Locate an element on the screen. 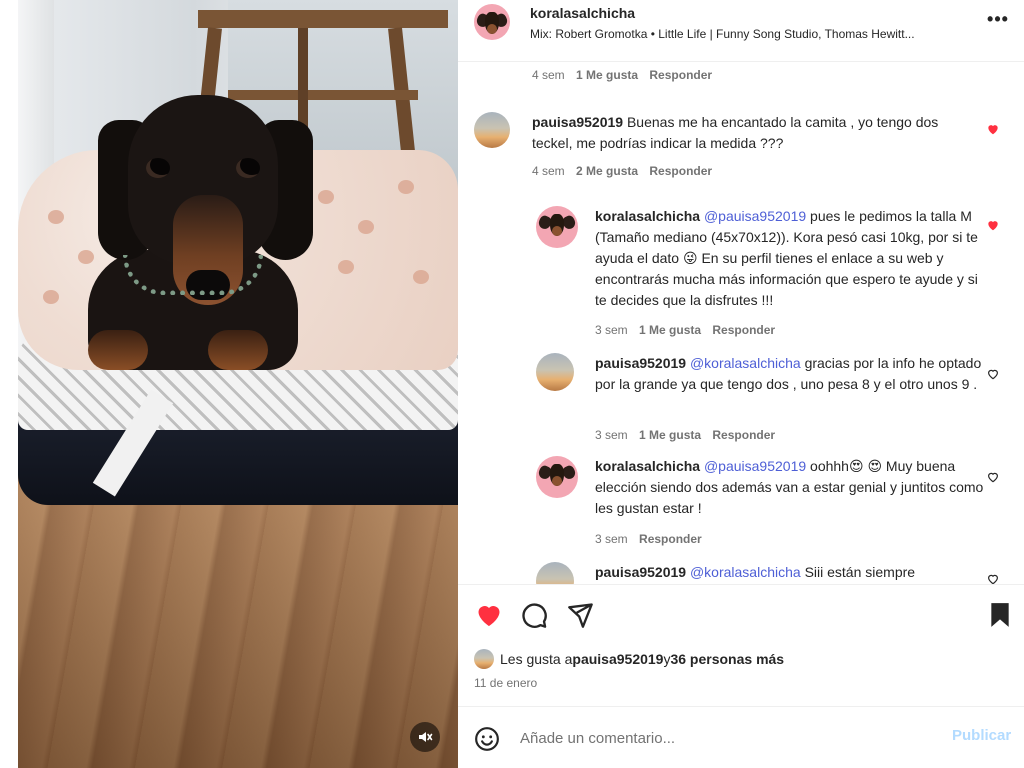 This screenshot has width=1024, height=768. comment-bubble-icon is located at coordinates (534, 615).